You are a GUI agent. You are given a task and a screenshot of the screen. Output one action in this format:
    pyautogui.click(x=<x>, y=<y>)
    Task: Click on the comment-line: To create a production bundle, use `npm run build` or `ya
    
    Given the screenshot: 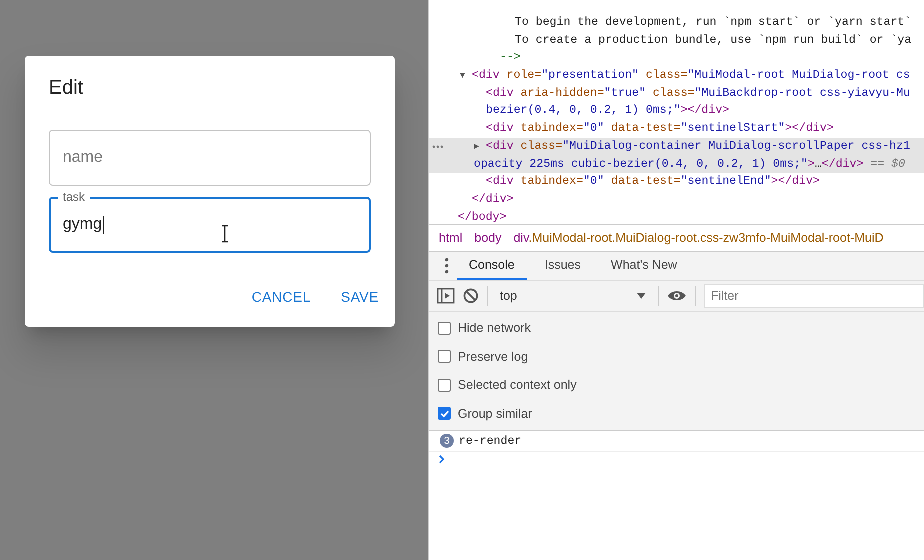 What is the action you would take?
    pyautogui.click(x=713, y=40)
    